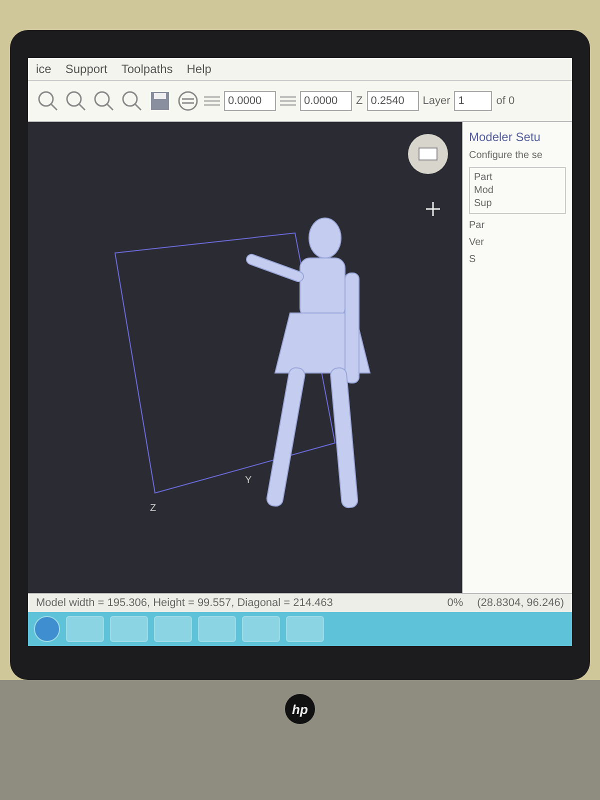 The width and height of the screenshot is (600, 800). What do you see at coordinates (473, 101) in the screenshot?
I see `layer-field: 1` at bounding box center [473, 101].